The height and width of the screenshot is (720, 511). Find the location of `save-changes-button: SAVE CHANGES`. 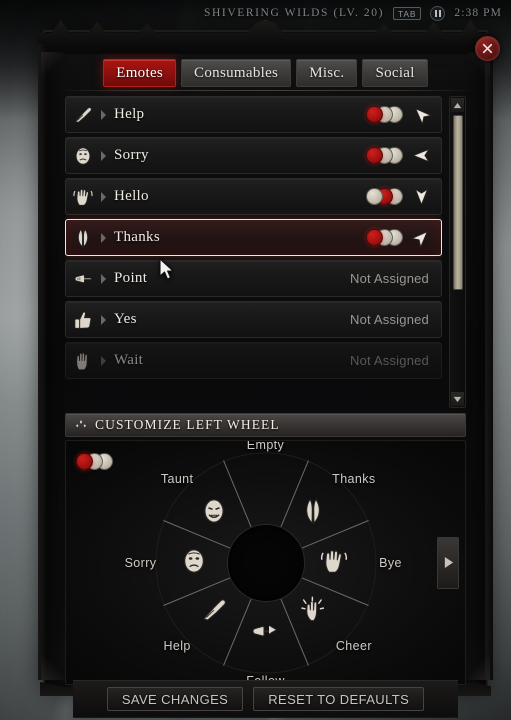

save-changes-button: SAVE CHANGES is located at coordinates (175, 699).